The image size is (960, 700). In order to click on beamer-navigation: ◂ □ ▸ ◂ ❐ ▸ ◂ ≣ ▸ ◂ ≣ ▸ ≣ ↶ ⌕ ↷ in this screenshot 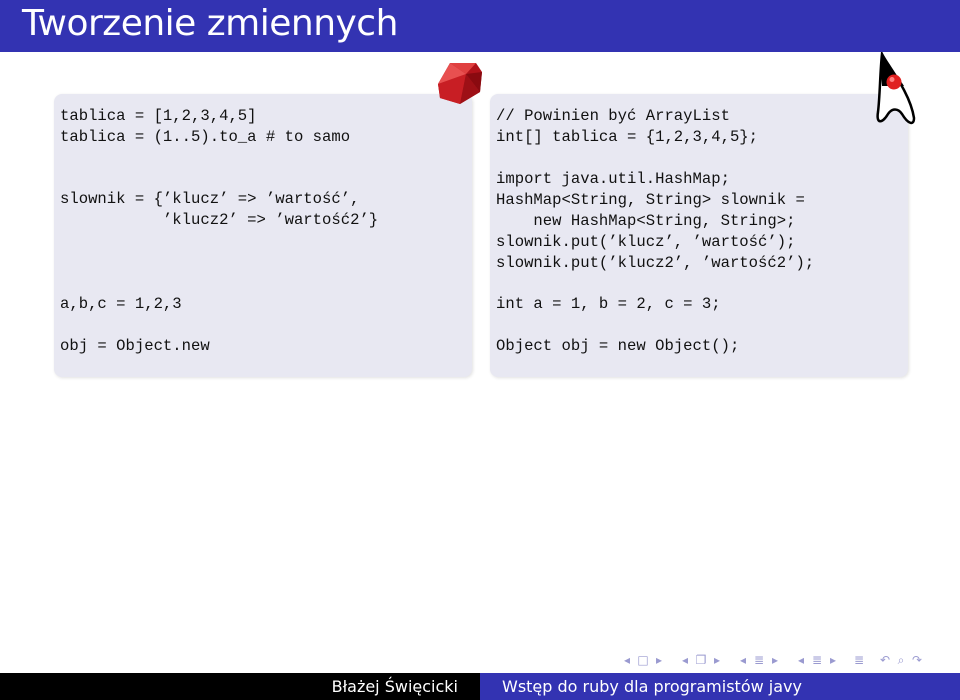, I will do `click(772, 660)`.